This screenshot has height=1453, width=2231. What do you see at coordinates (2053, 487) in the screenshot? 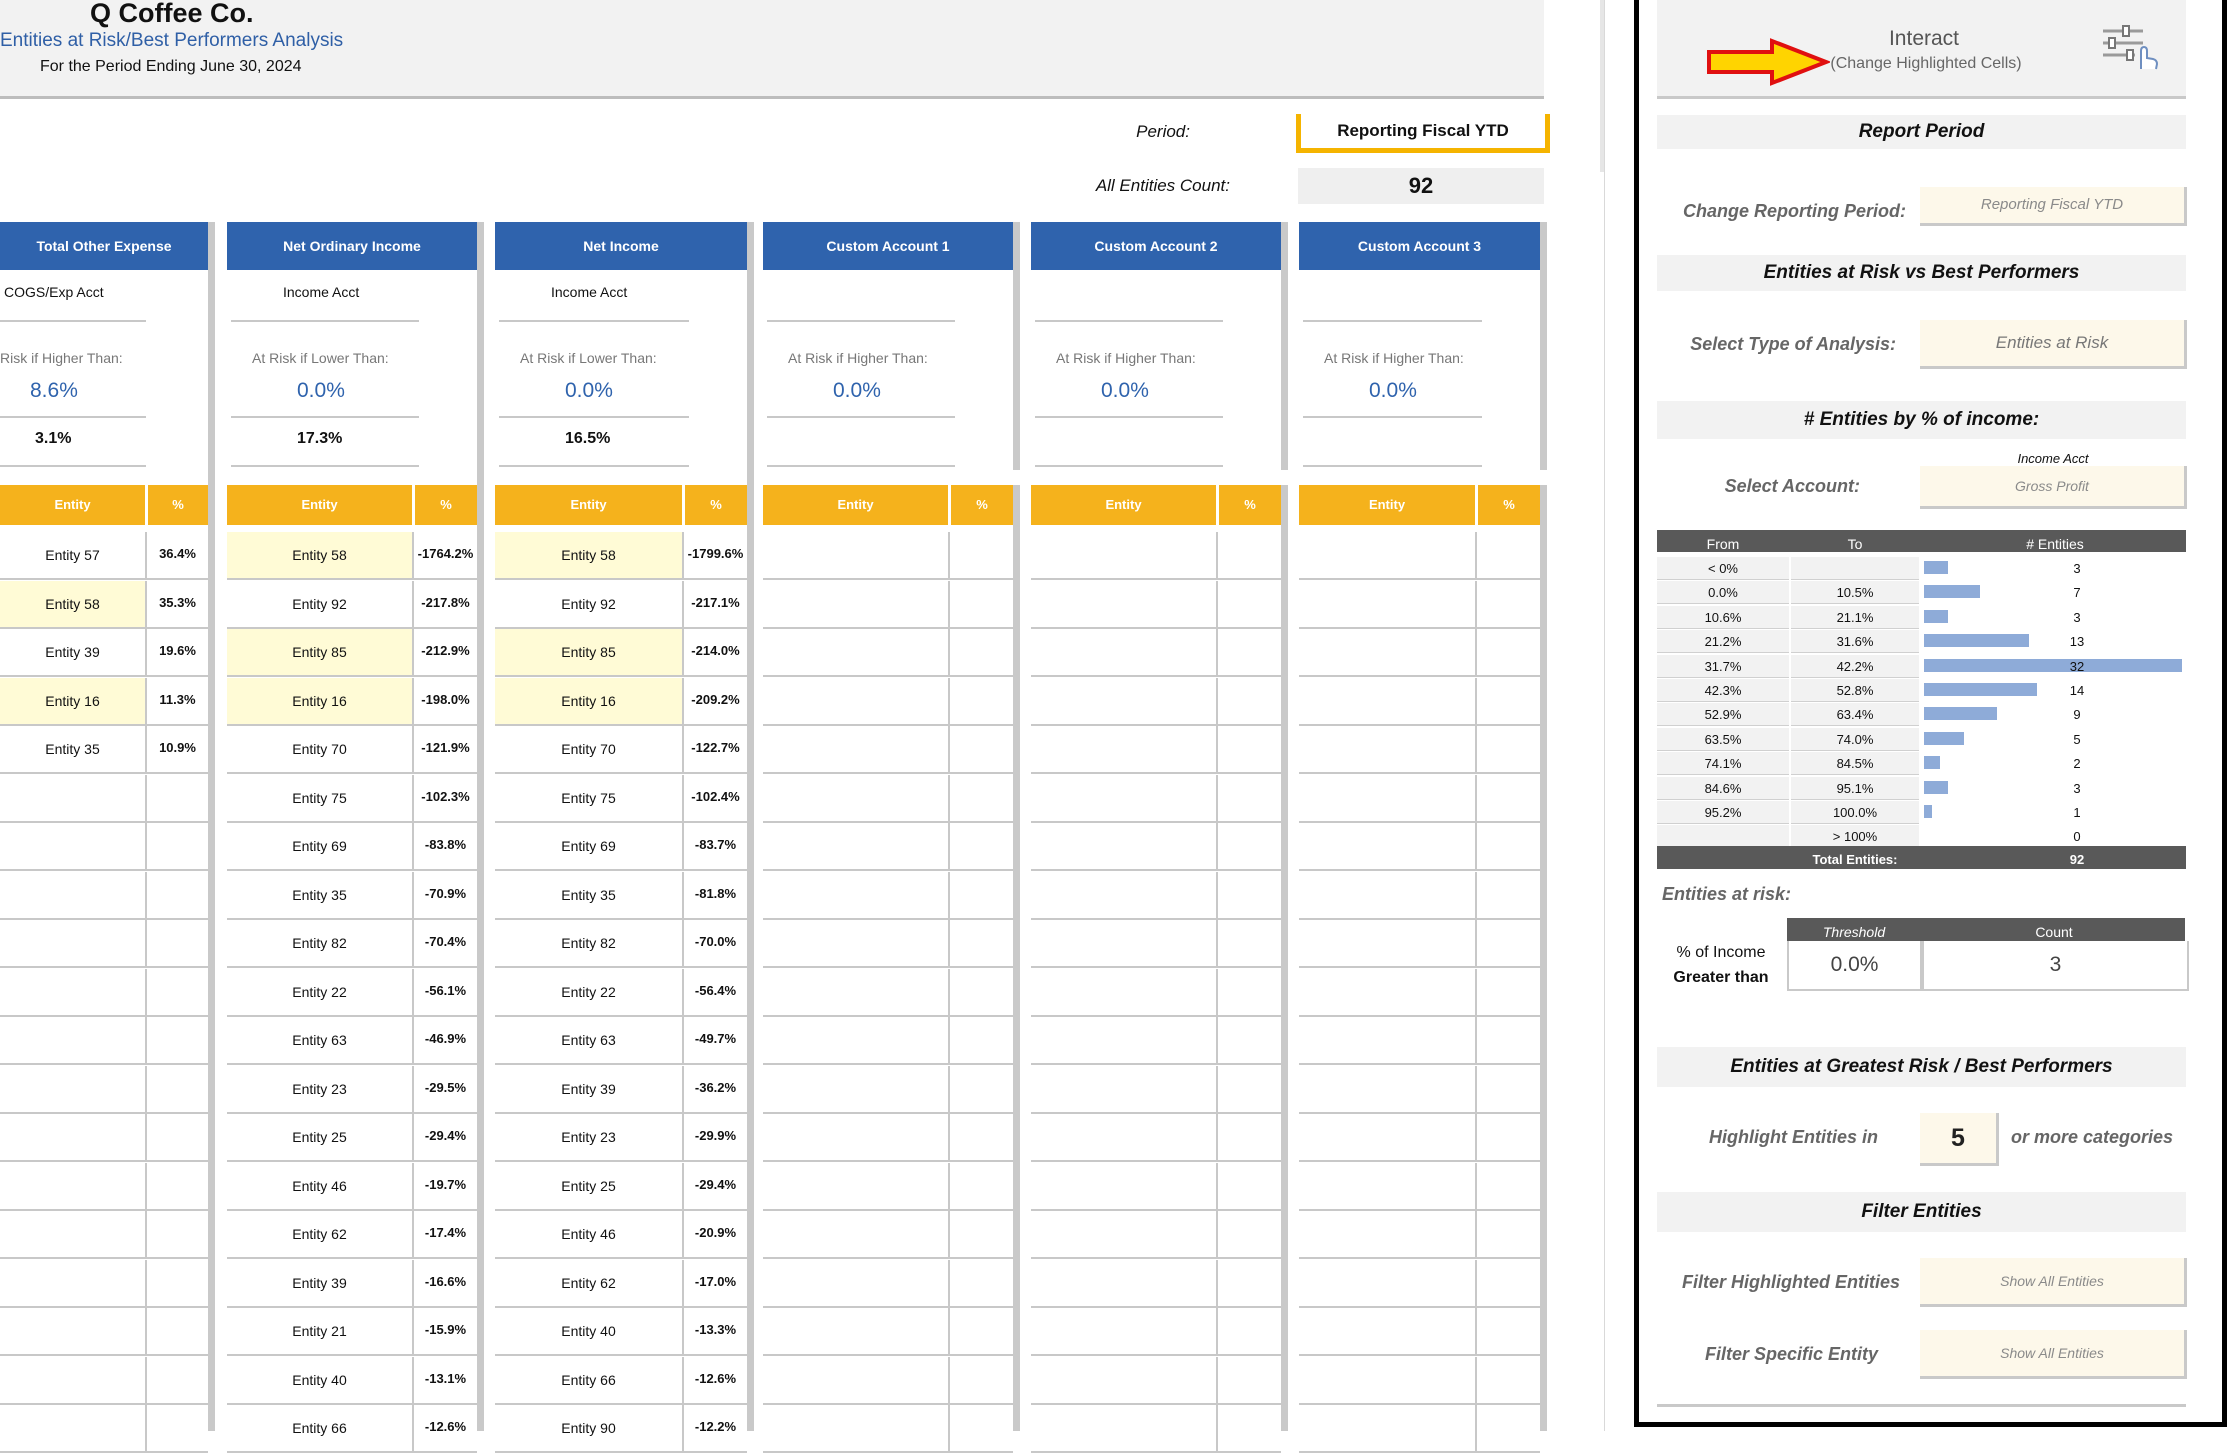
I see `select-account-dropdown: Gross Profit` at bounding box center [2053, 487].